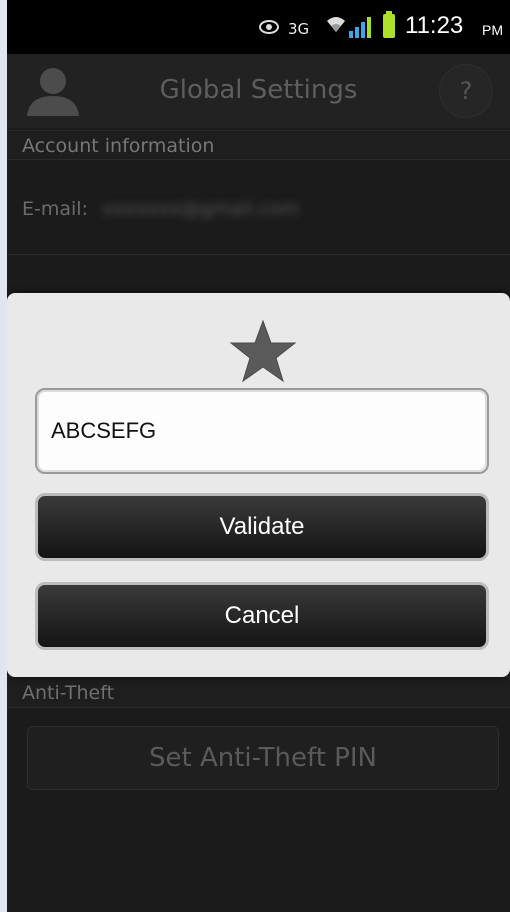 This screenshot has width=510, height=912. I want to click on section-anti-theft: Anti-Theft, so click(258, 692).